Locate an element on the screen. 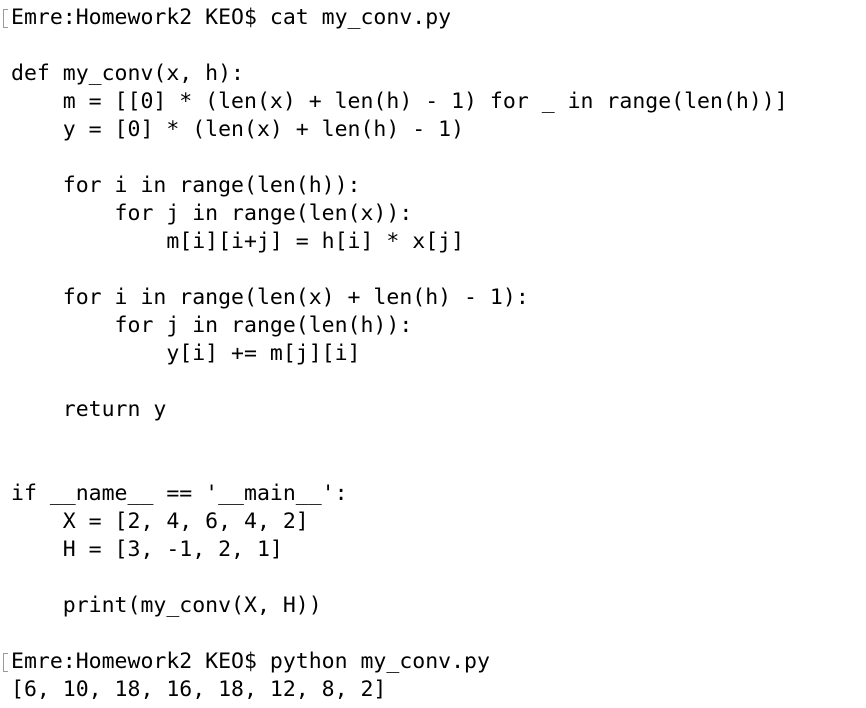 This screenshot has height=708, width=866. terminal-output-line: X = [2, 4, 6, 4, 2] is located at coordinates (433, 522).